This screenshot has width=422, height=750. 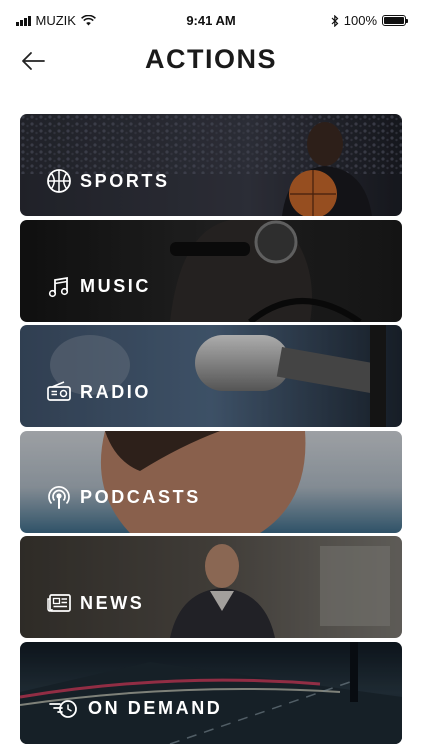 What do you see at coordinates (59, 181) in the screenshot?
I see `basketball-icon` at bounding box center [59, 181].